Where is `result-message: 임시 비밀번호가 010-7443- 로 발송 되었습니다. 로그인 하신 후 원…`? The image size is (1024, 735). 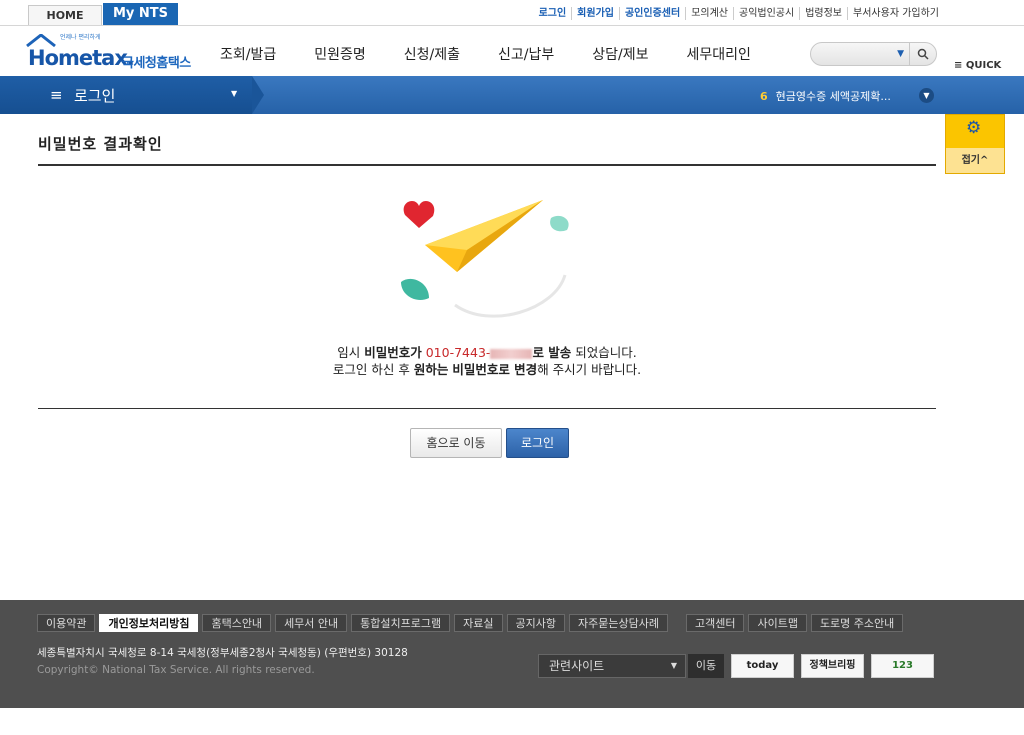
result-message: 임시 비밀번호가 010-7443- 로 발송 되었습니다. 로그인 하신 후 원… is located at coordinates (487, 361).